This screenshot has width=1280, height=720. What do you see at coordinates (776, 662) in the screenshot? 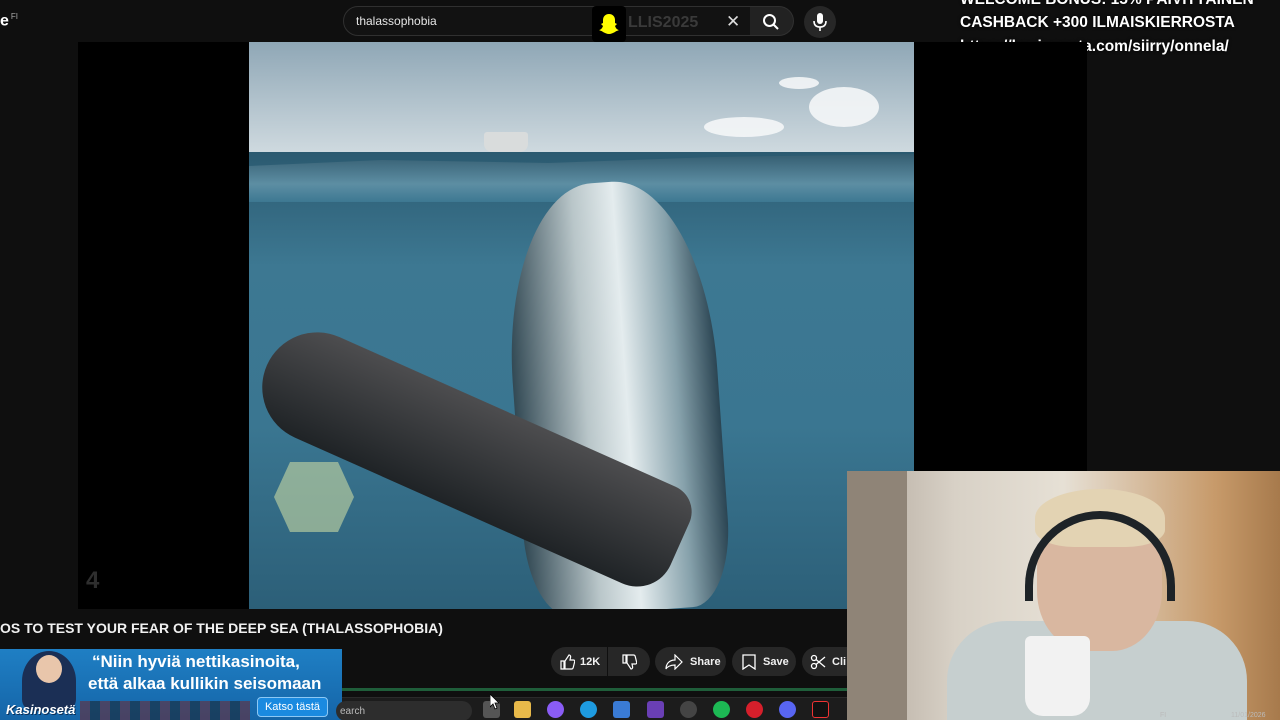
I see `save-label: Save` at bounding box center [776, 662].